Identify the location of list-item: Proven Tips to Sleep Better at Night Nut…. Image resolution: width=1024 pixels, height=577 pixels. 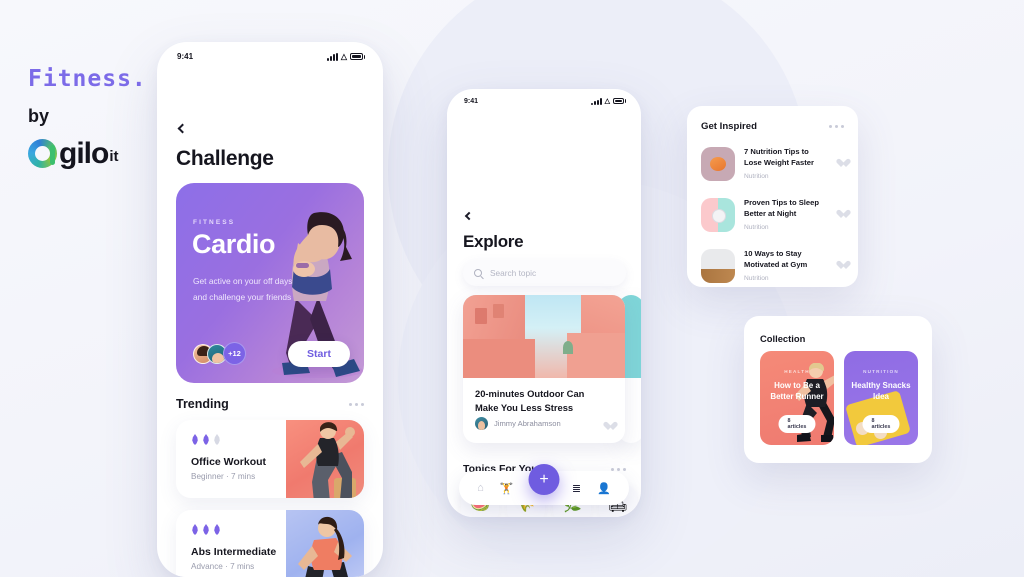
(774, 214).